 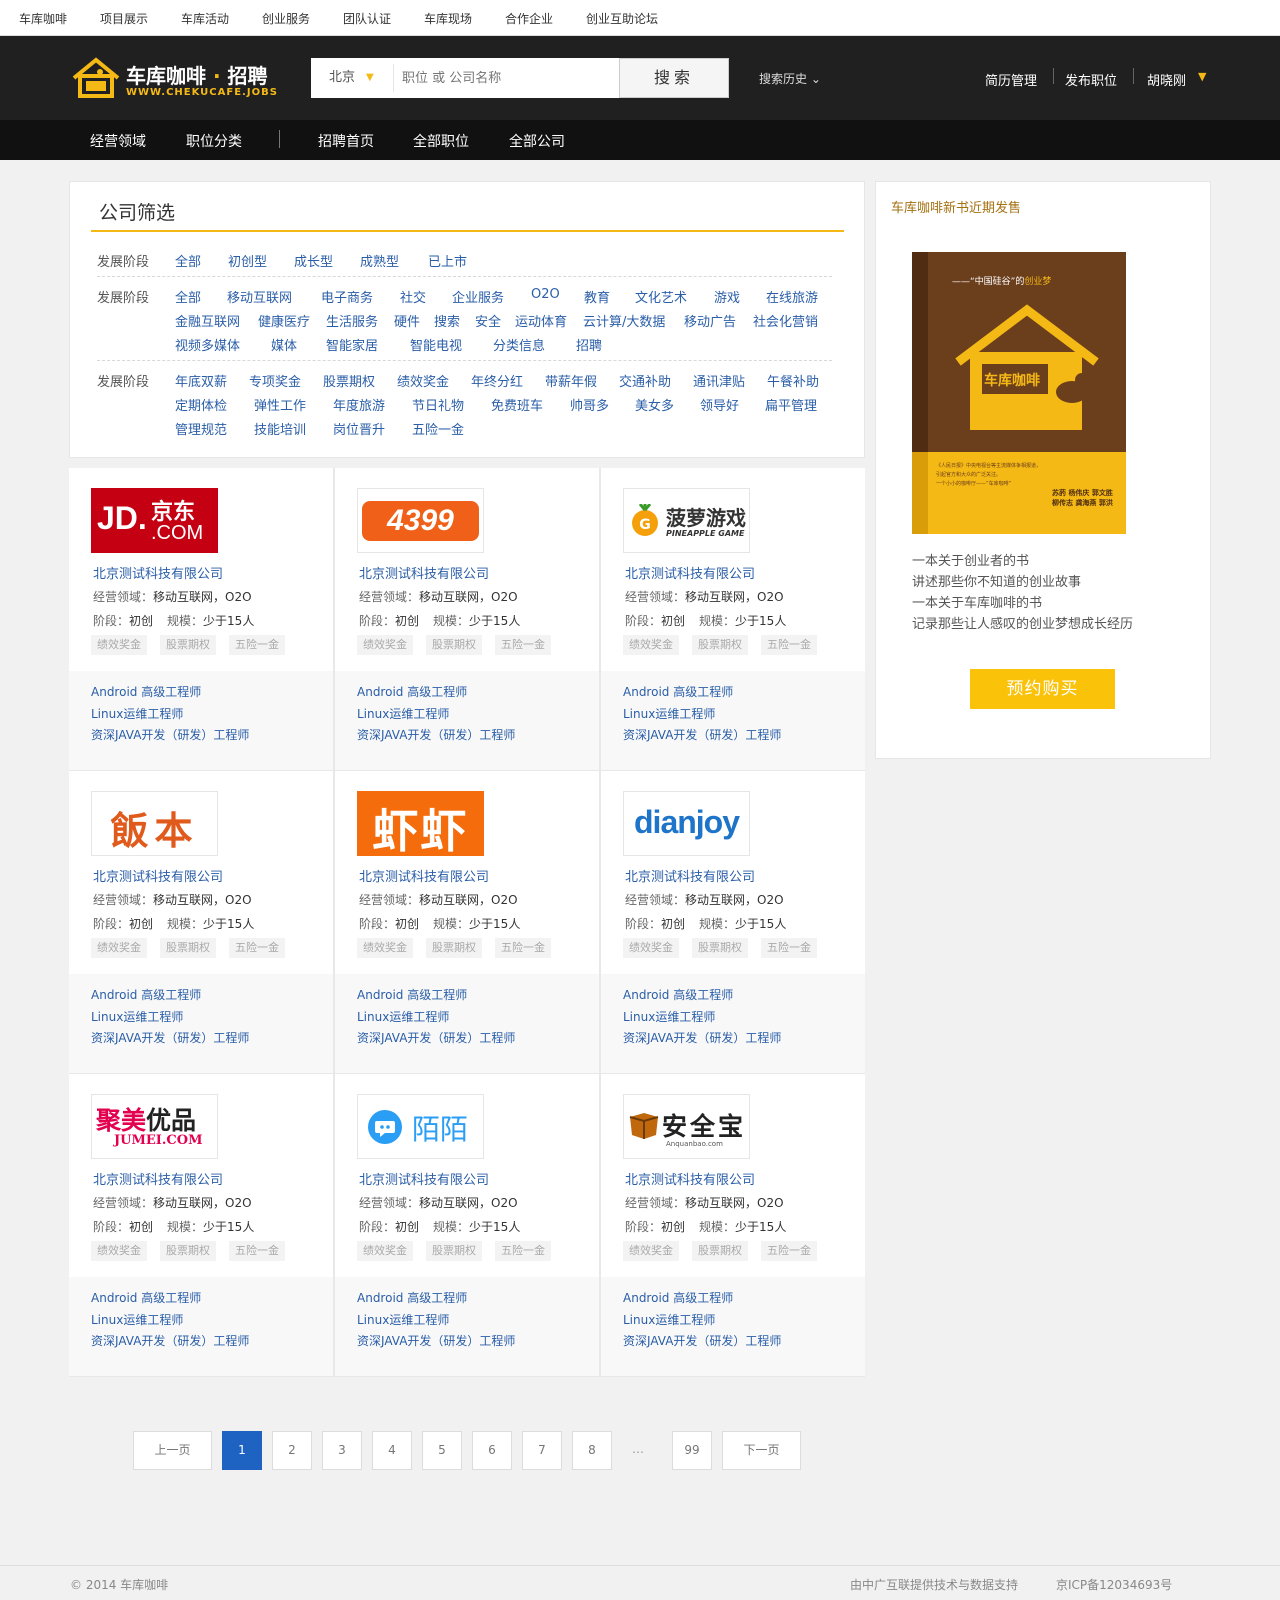 I want to click on city-select: 北京 ▼, so click(x=349, y=78).